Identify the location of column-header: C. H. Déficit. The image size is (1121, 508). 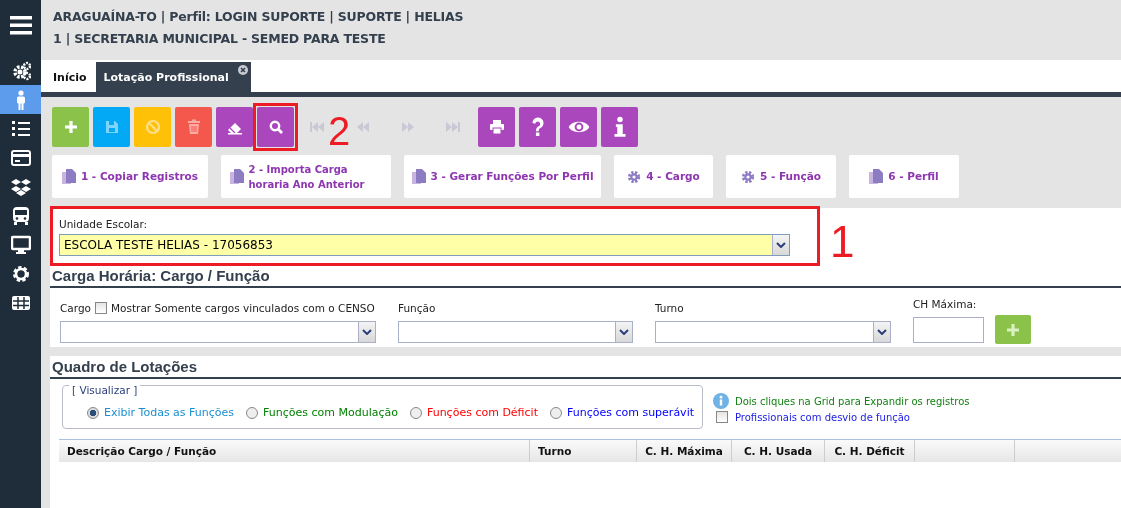
(870, 451).